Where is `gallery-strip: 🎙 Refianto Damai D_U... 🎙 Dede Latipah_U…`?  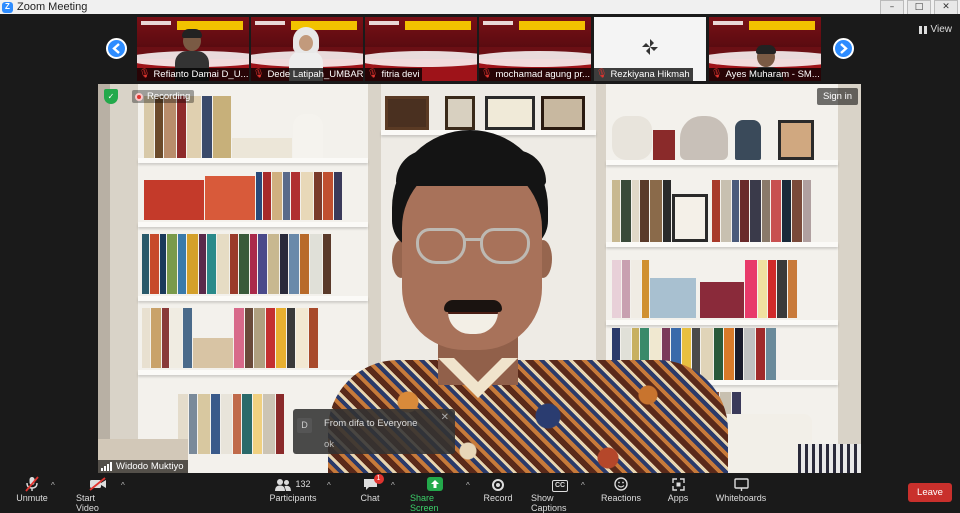 gallery-strip: 🎙 Refianto Damai D_U... 🎙 Dede Latipah_U… is located at coordinates (480, 49).